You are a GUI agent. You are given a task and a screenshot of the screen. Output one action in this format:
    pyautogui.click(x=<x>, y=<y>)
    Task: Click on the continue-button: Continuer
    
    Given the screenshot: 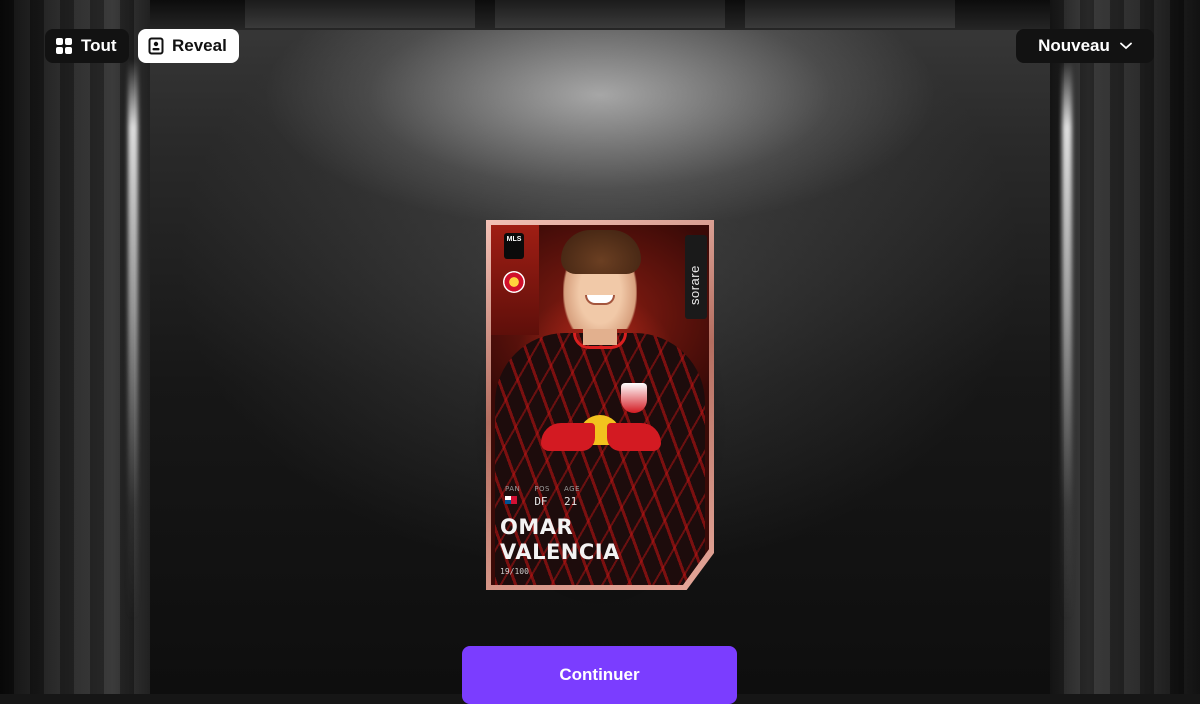 What is the action you would take?
    pyautogui.click(x=599, y=675)
    